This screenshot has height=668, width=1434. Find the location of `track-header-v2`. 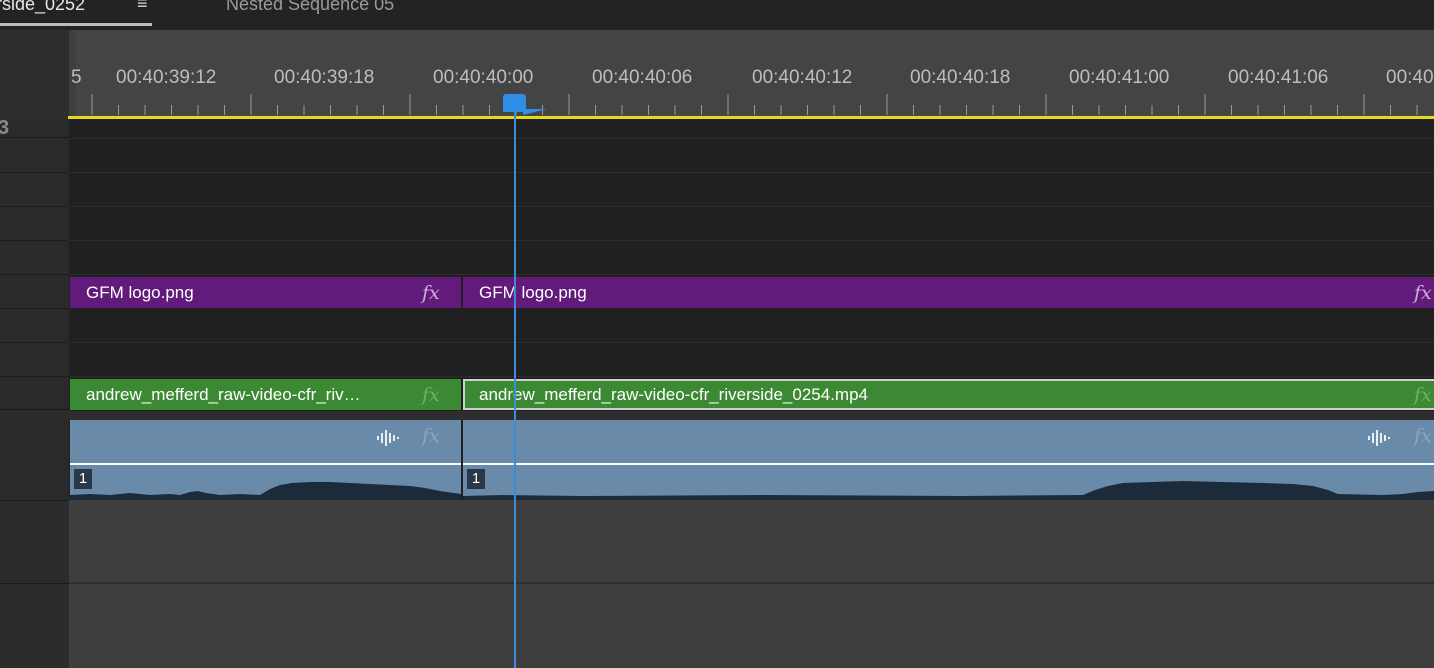

track-header-v2 is located at coordinates (34, 326).